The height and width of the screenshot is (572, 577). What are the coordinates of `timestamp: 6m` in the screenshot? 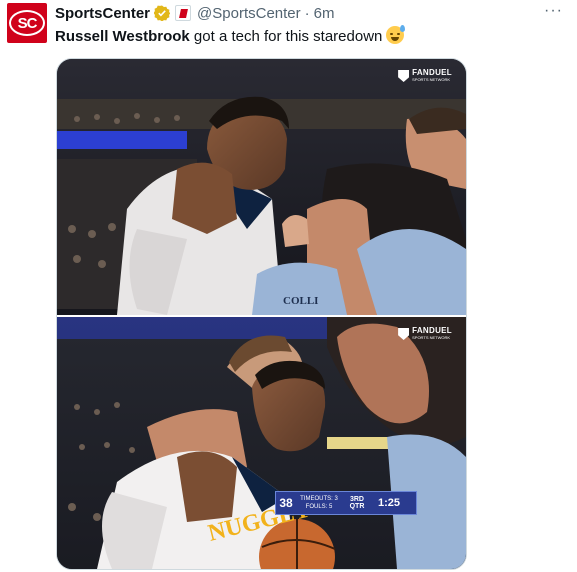 It's located at (324, 13).